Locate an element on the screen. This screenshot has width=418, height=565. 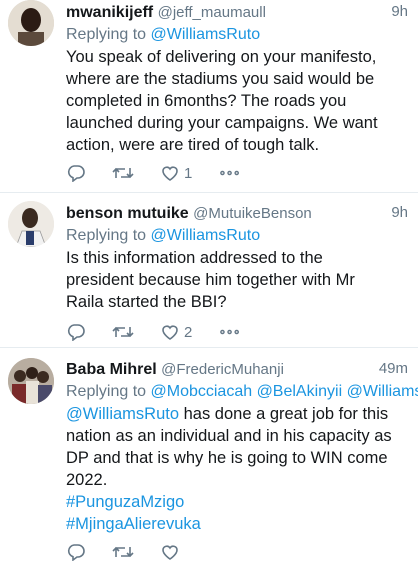
author-handle: @MutuikeBenson is located at coordinates (252, 213).